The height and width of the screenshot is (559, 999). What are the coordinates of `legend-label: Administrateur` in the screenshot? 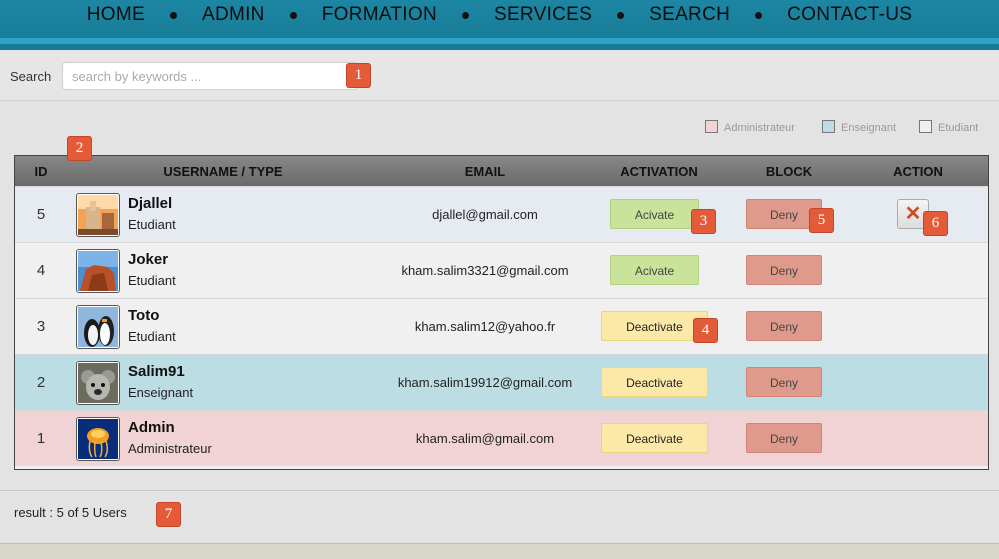 It's located at (759, 128).